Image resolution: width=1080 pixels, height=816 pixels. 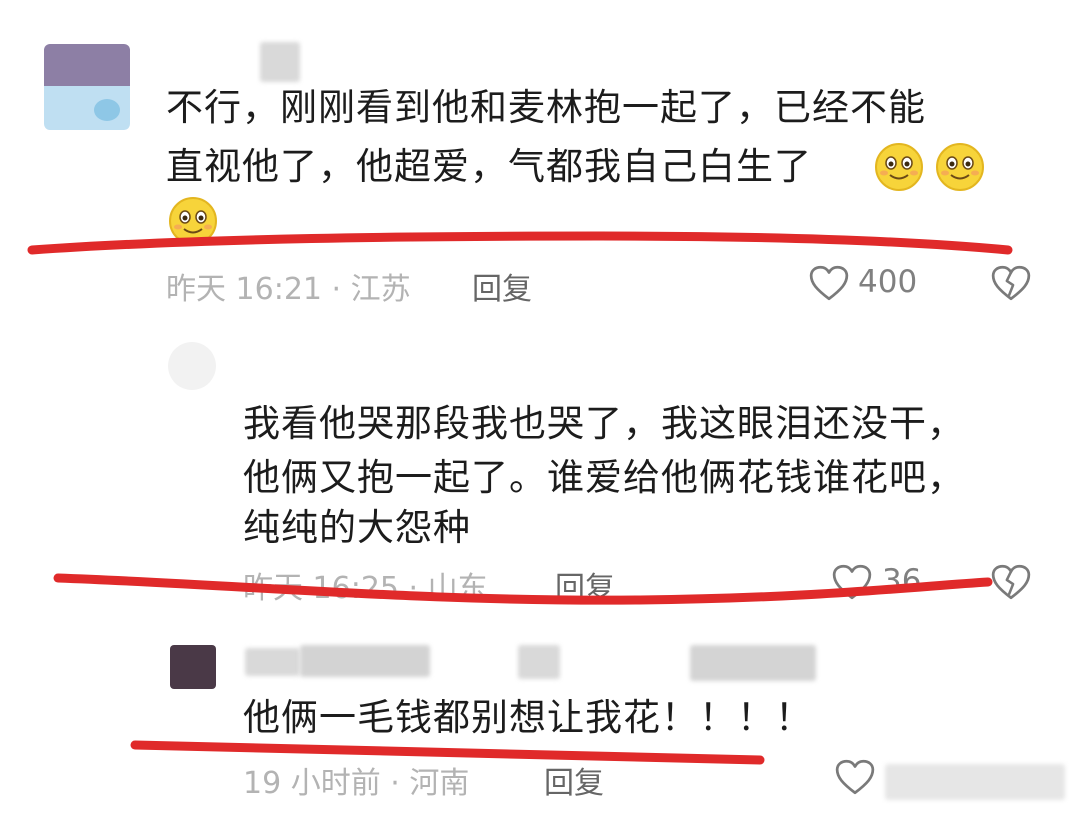 What do you see at coordinates (528, 717) in the screenshot?
I see `comment-text-line: 他俩一毛钱都别想让我花！！！！` at bounding box center [528, 717].